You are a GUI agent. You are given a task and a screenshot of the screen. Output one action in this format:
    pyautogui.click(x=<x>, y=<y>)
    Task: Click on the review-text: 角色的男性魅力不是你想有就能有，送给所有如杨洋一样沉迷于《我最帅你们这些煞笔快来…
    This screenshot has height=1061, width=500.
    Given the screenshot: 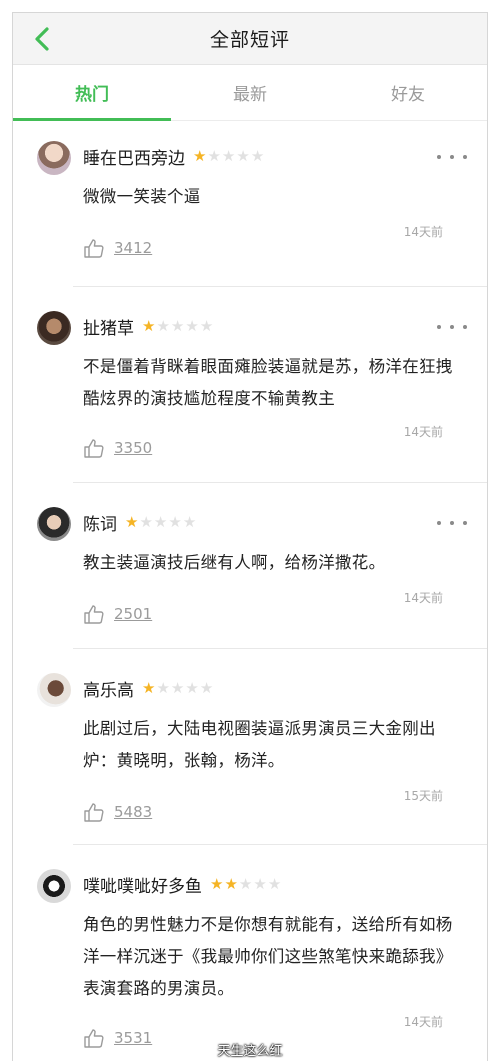 What is the action you would take?
    pyautogui.click(x=268, y=956)
    